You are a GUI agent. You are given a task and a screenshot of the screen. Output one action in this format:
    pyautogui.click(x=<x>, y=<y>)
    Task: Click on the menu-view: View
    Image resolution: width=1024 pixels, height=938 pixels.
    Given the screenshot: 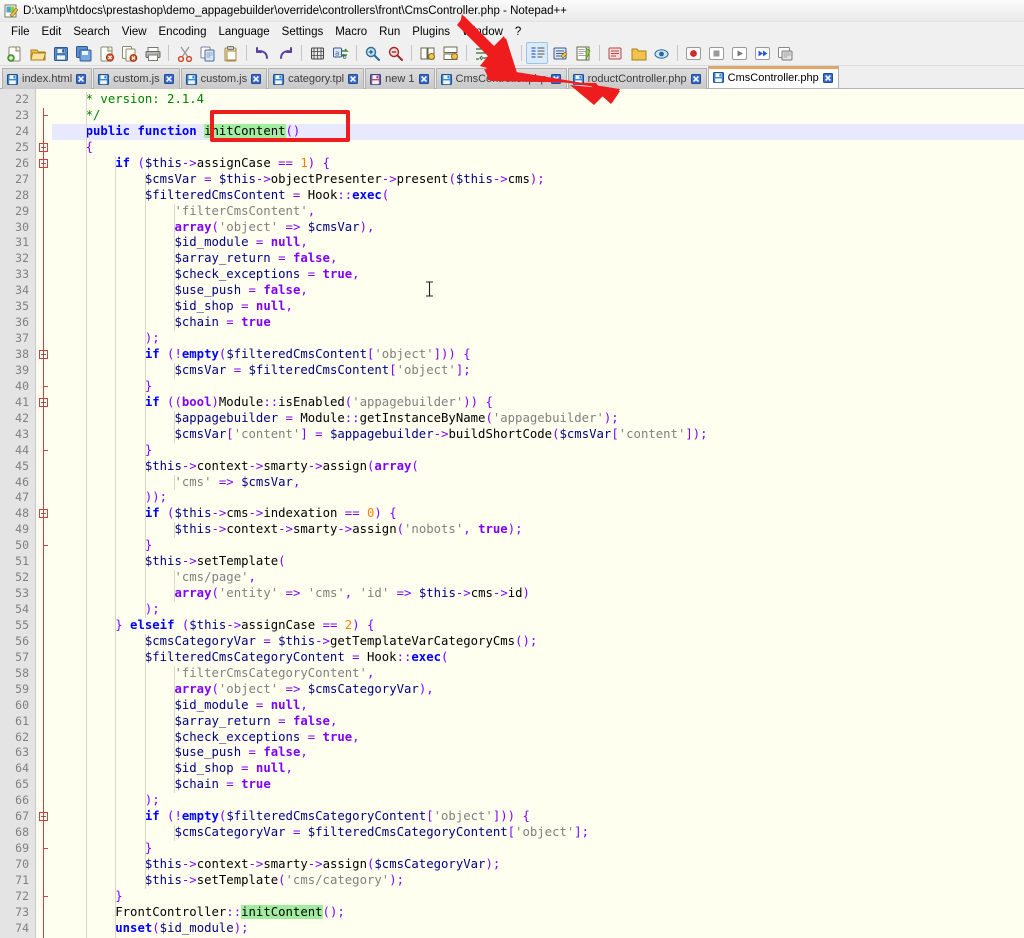 What is the action you would take?
    pyautogui.click(x=134, y=32)
    